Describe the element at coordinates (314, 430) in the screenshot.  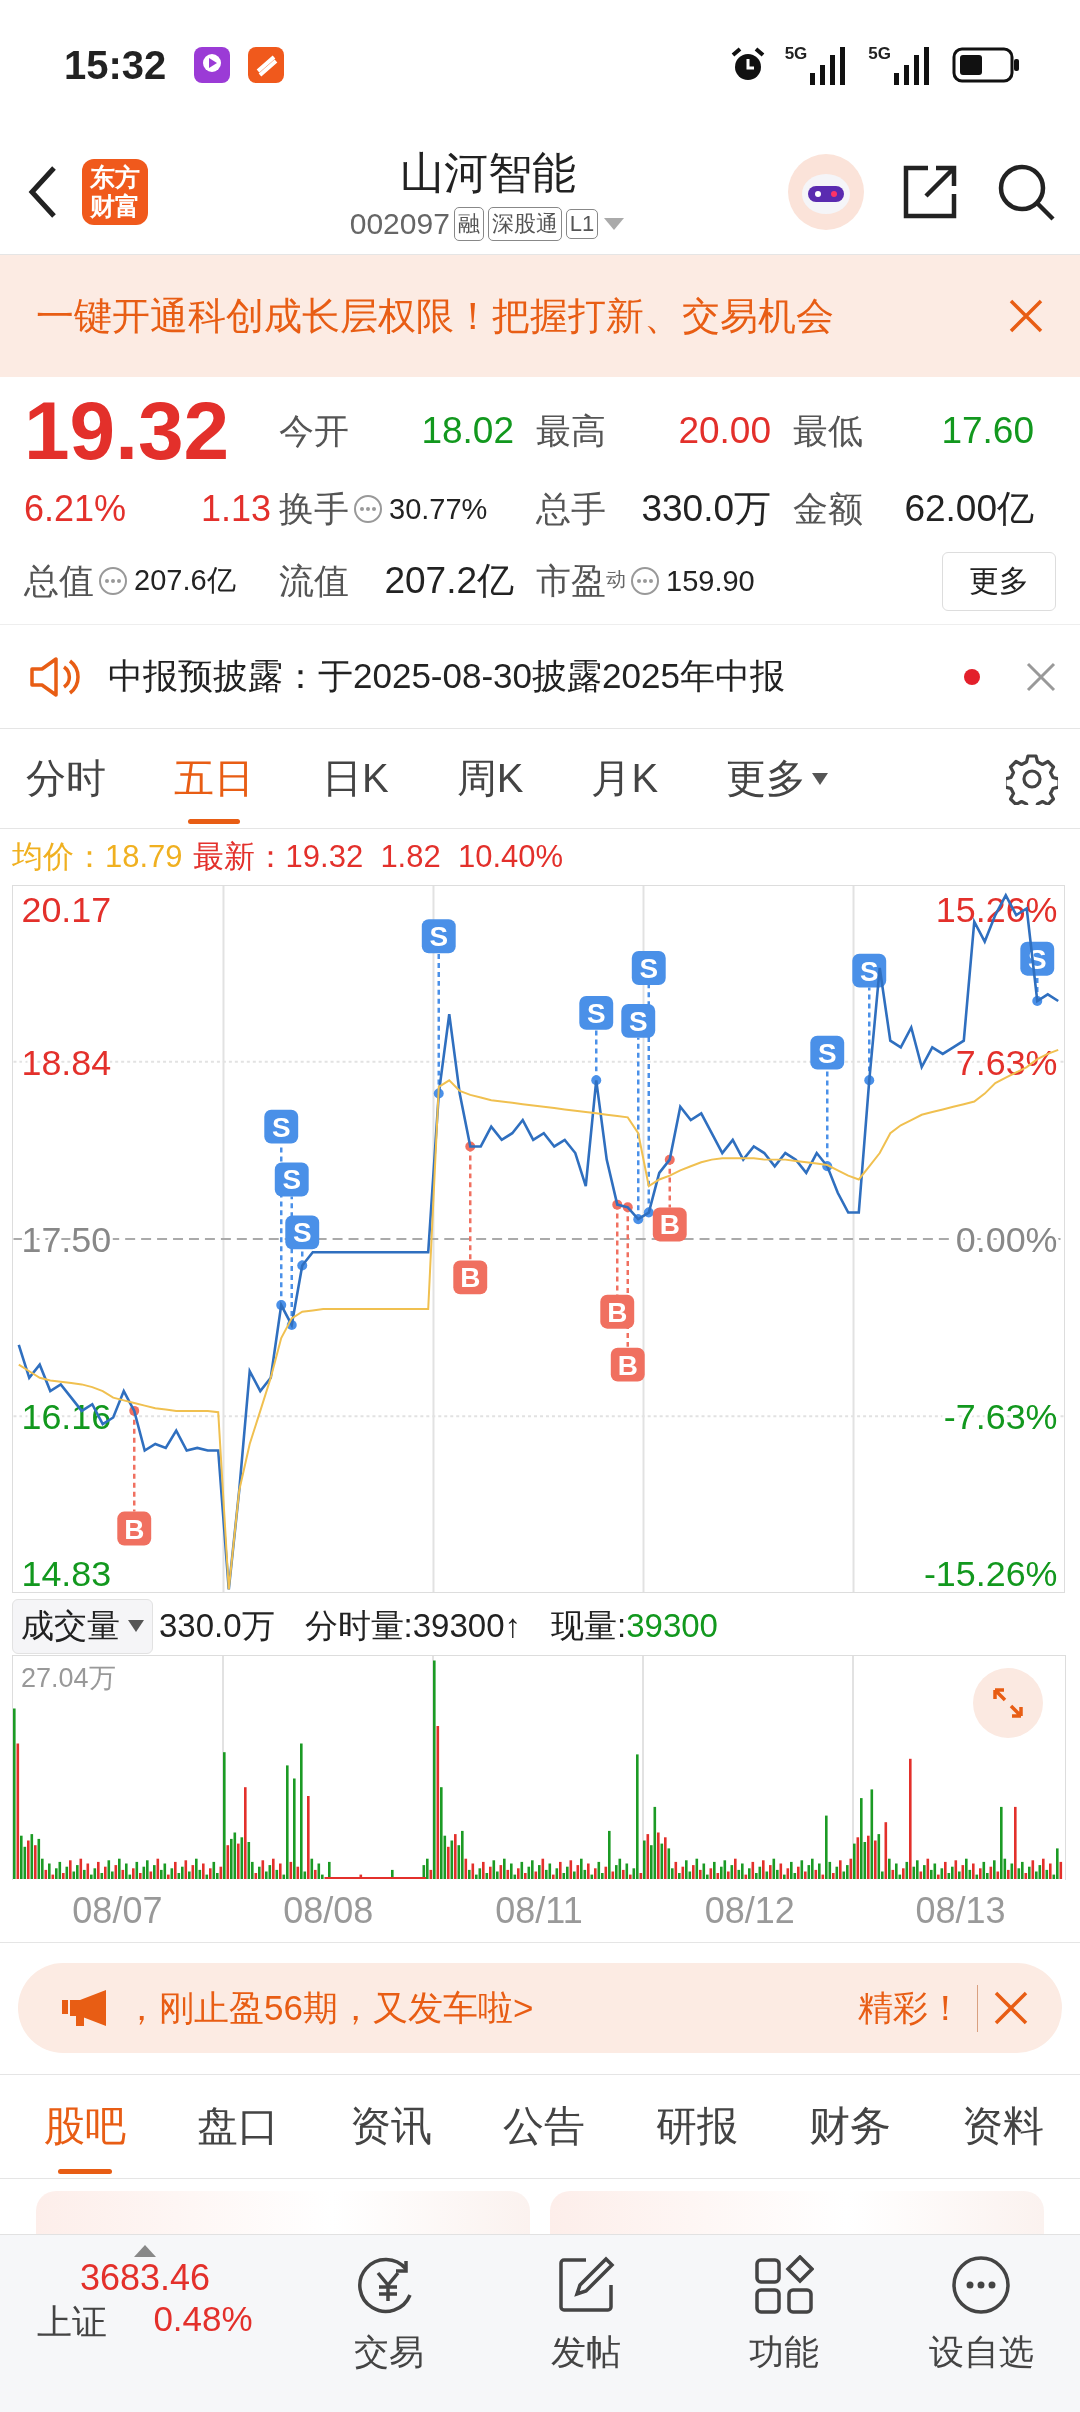
I see `stat-label: 今开` at that location.